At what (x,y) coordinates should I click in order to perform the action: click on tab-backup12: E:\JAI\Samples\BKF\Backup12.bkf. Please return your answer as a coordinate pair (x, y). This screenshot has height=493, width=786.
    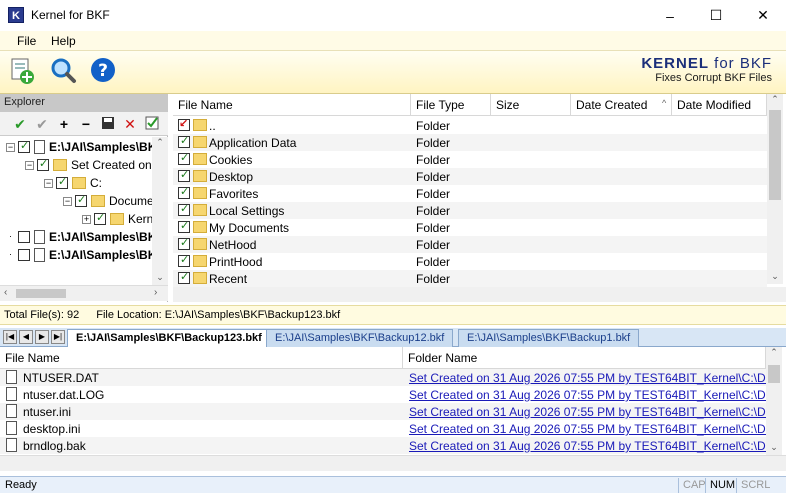
    Looking at the image, I should click on (360, 338).